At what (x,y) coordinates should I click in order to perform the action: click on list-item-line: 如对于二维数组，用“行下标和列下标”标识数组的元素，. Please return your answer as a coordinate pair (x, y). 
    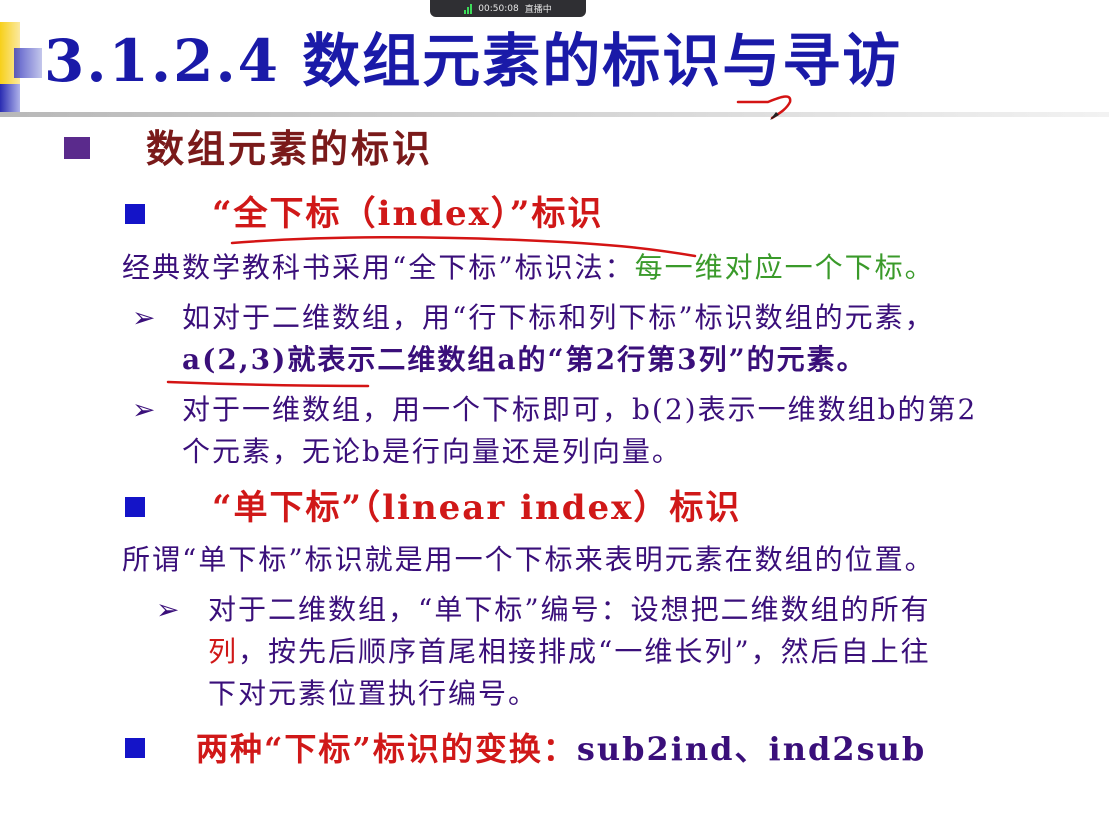
    Looking at the image, I should click on (558, 317).